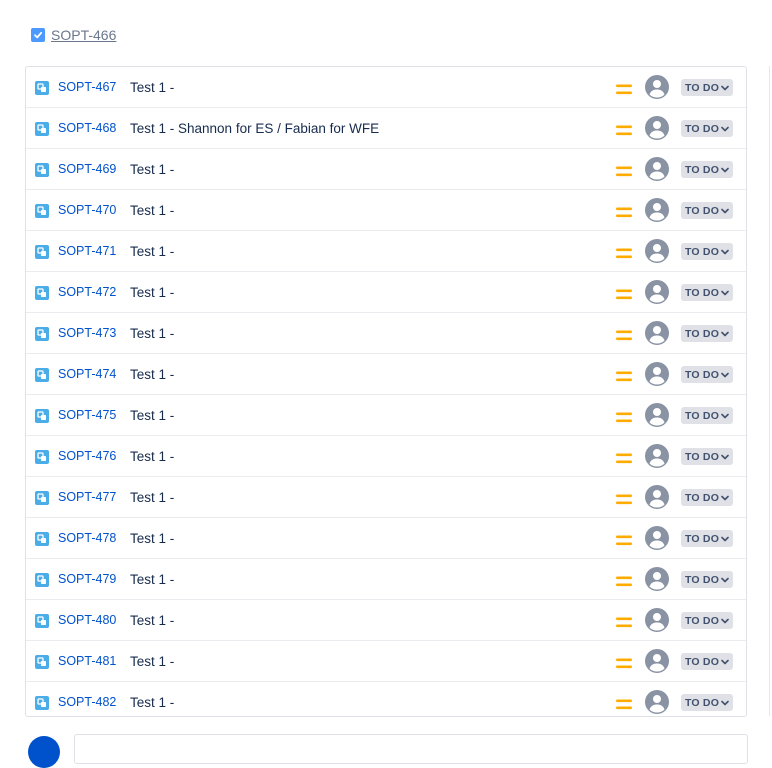 This screenshot has width=772, height=768. I want to click on subtask-row: SOPT-469 Test 1 - TO DO, so click(386, 169).